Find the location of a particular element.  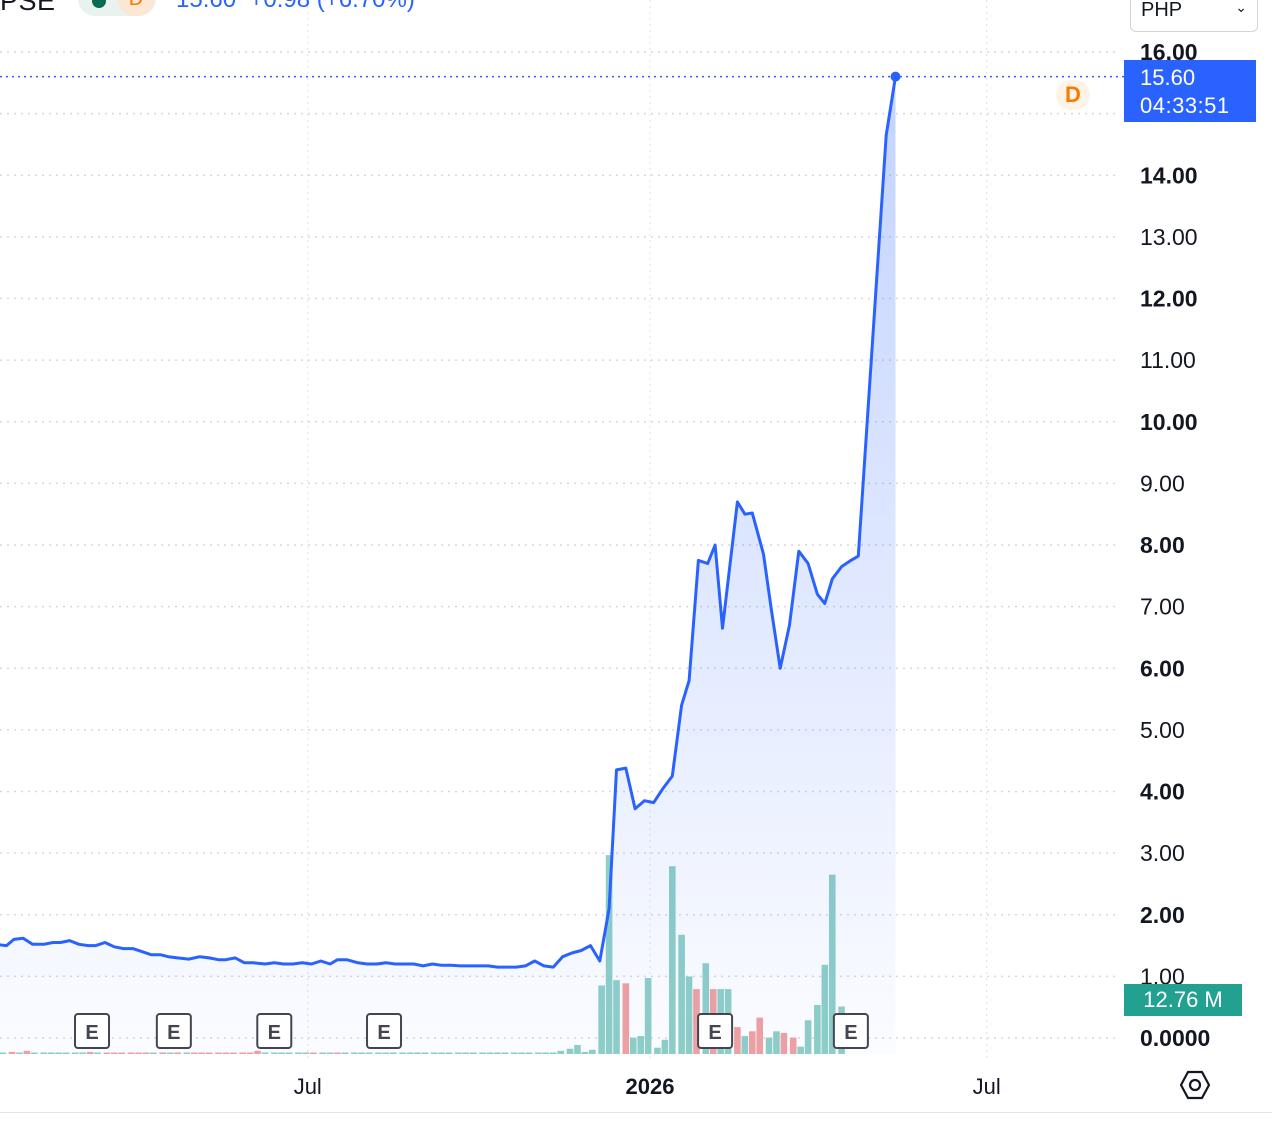

last-price-value: 15.60 is located at coordinates (1168, 77).